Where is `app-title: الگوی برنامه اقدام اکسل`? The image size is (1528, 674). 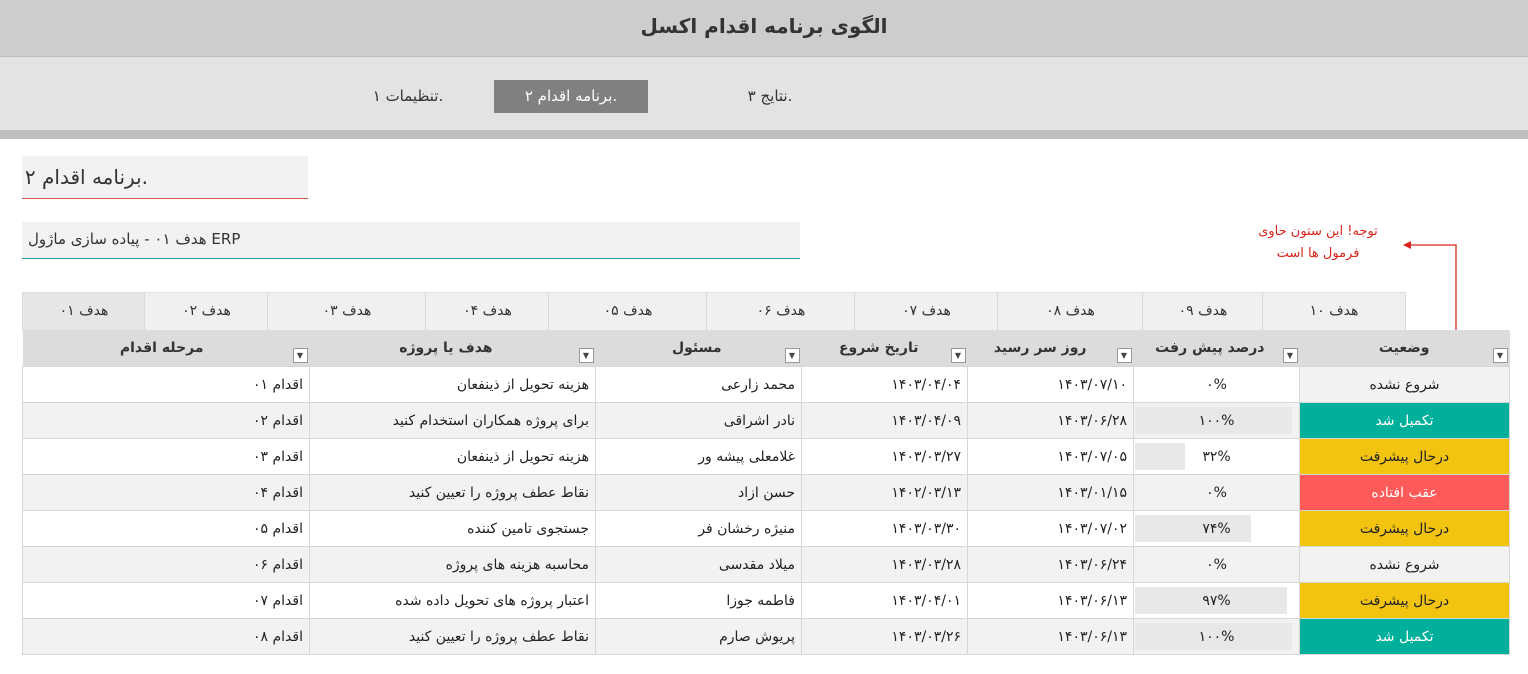
app-title: الگوی برنامه اقدام اکسل is located at coordinates (764, 26).